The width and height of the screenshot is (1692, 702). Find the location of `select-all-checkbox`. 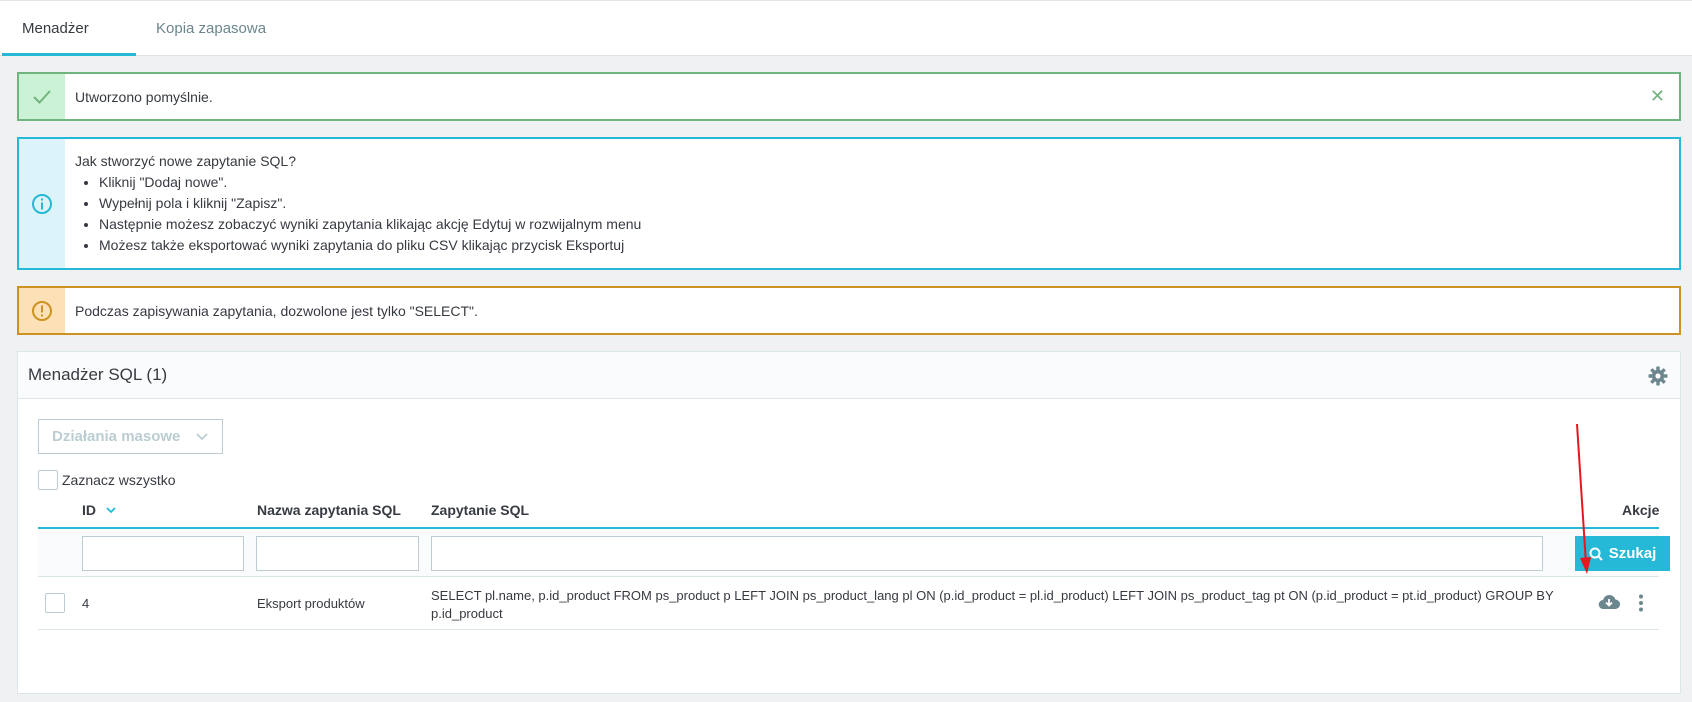

select-all-checkbox is located at coordinates (48, 480).